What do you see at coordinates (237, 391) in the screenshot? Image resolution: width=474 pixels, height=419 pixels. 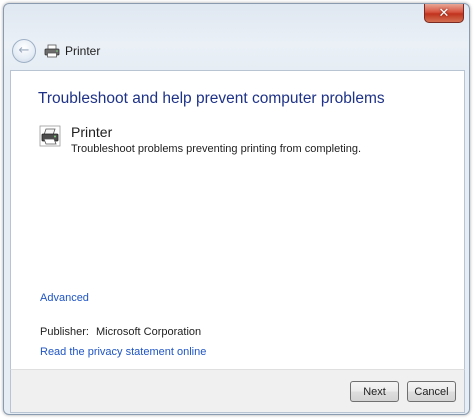 I see `button-bar: Next Cancel` at bounding box center [237, 391].